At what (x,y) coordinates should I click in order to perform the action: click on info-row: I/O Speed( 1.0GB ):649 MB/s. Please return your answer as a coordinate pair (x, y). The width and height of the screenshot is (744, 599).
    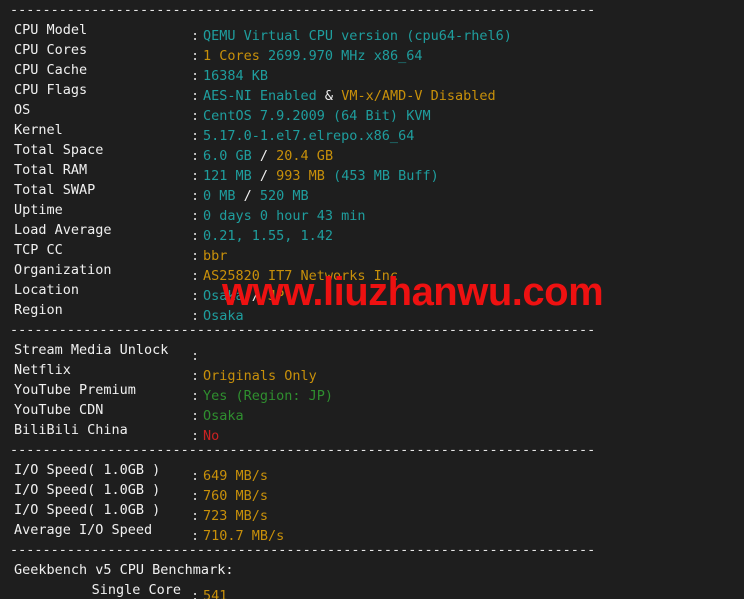
    Looking at the image, I should click on (372, 472).